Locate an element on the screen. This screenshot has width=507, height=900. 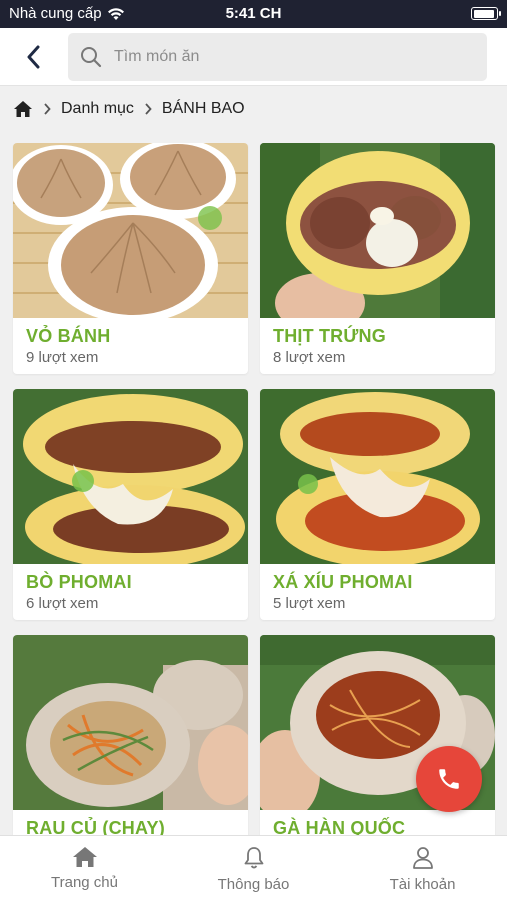
tab-home: Trang chủ is located at coordinates (84, 868).